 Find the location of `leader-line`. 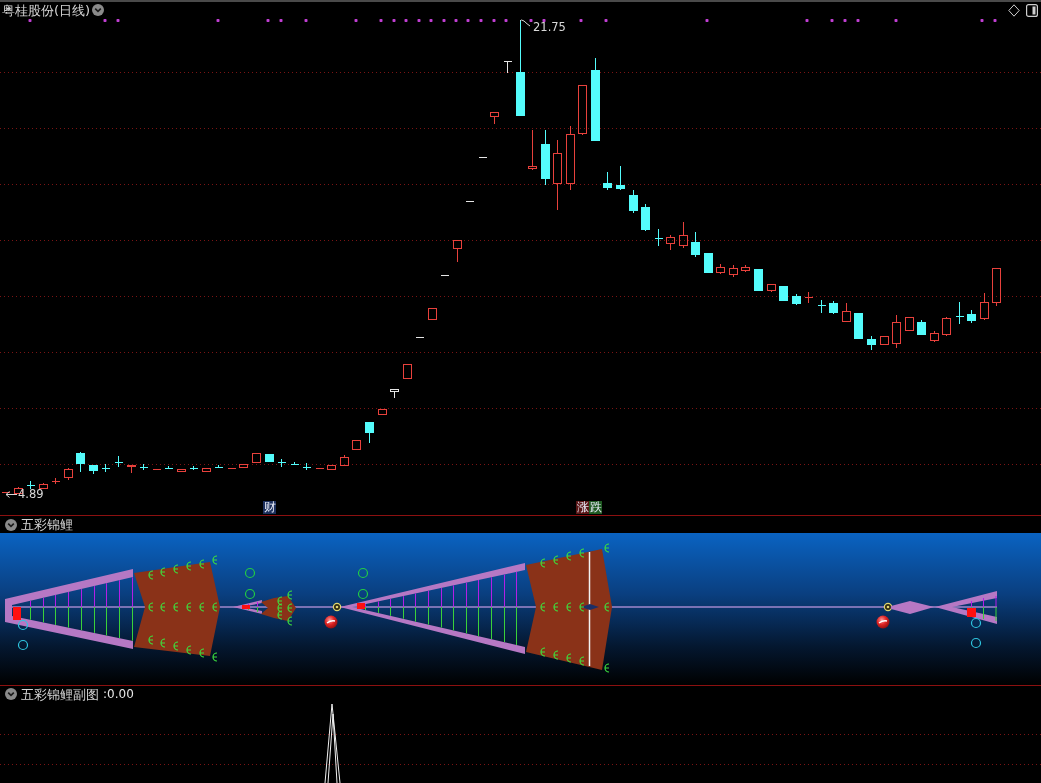

leader-line is located at coordinates (525, 23).